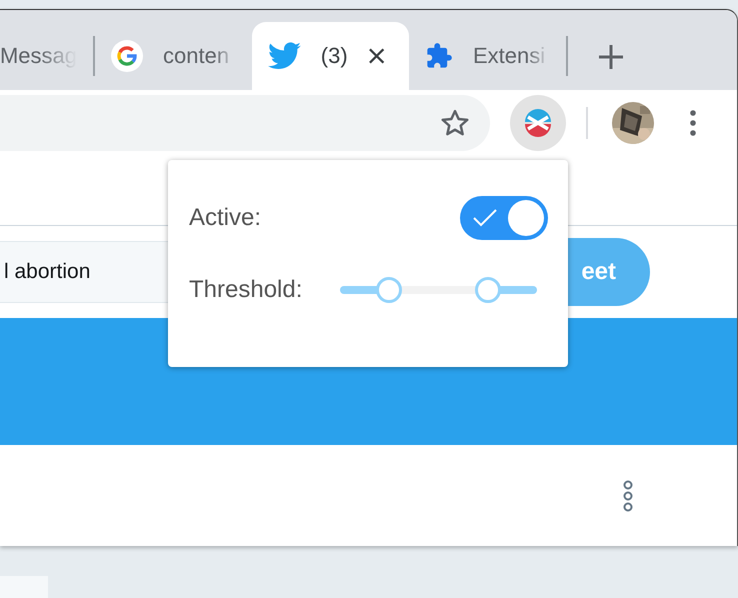 The width and height of the screenshot is (738, 598). Describe the element at coordinates (455, 123) in the screenshot. I see `star-icon` at that location.